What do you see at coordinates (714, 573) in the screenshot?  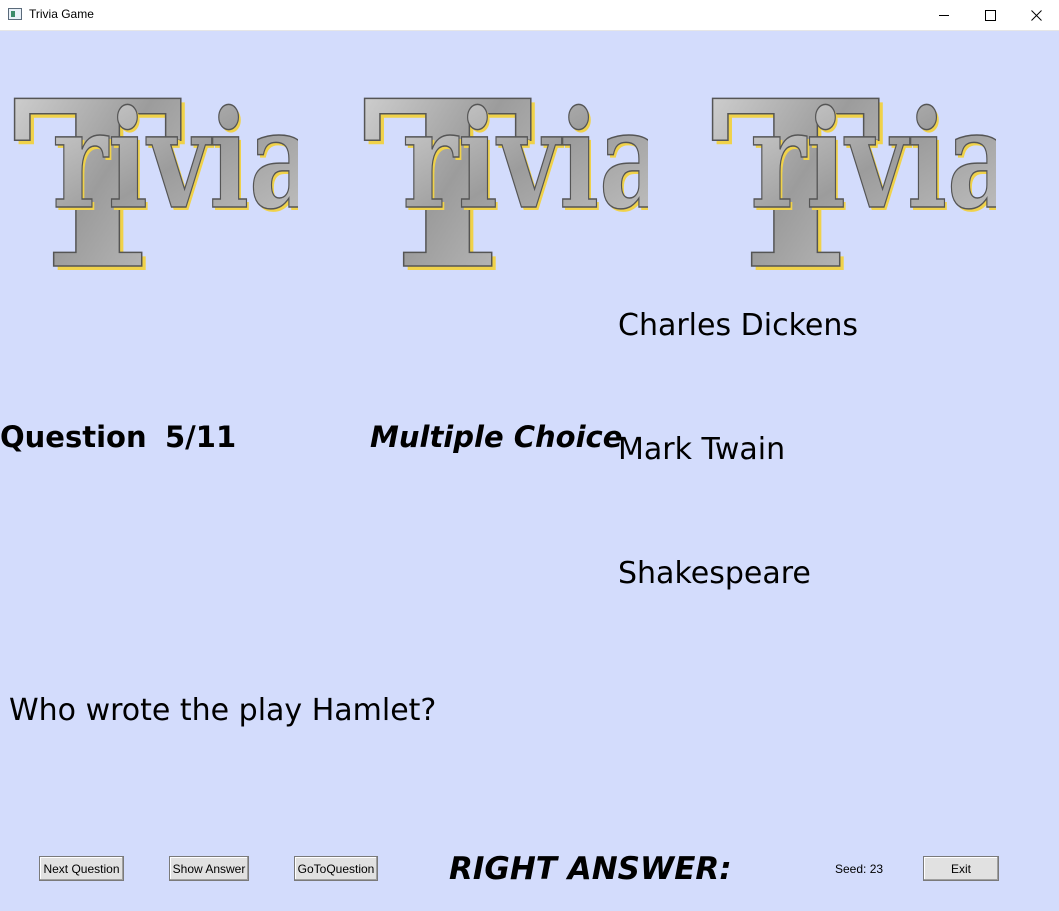 I see `answer-choice: Shakespeare` at bounding box center [714, 573].